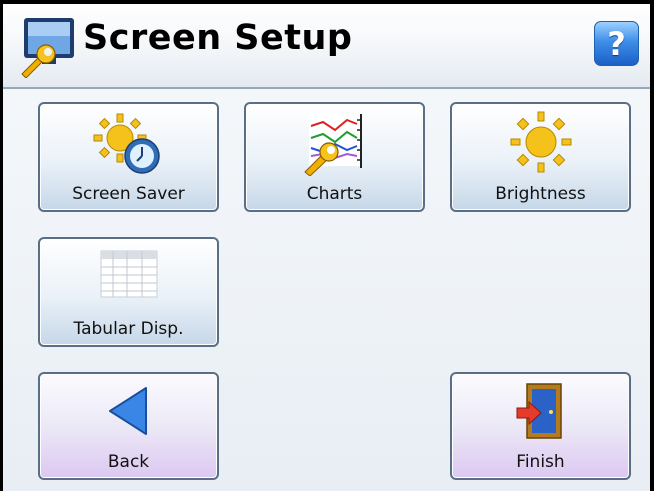 This screenshot has width=654, height=491. Describe the element at coordinates (541, 144) in the screenshot. I see `sun-icon` at that location.